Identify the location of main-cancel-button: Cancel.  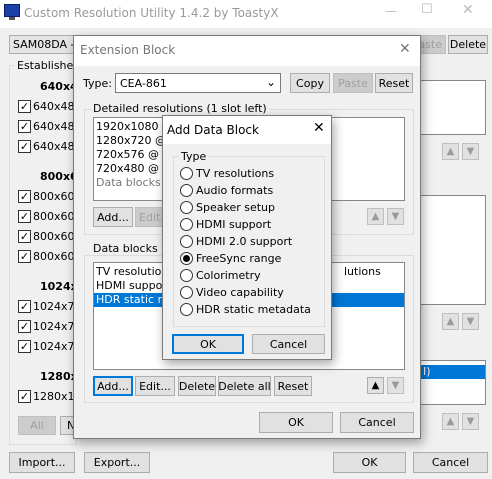
(450, 462).